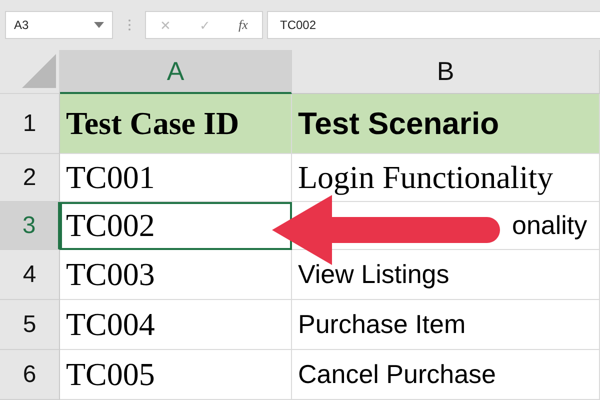 The width and height of the screenshot is (600, 400). Describe the element at coordinates (129, 25) in the screenshot. I see `grip-icon` at that location.